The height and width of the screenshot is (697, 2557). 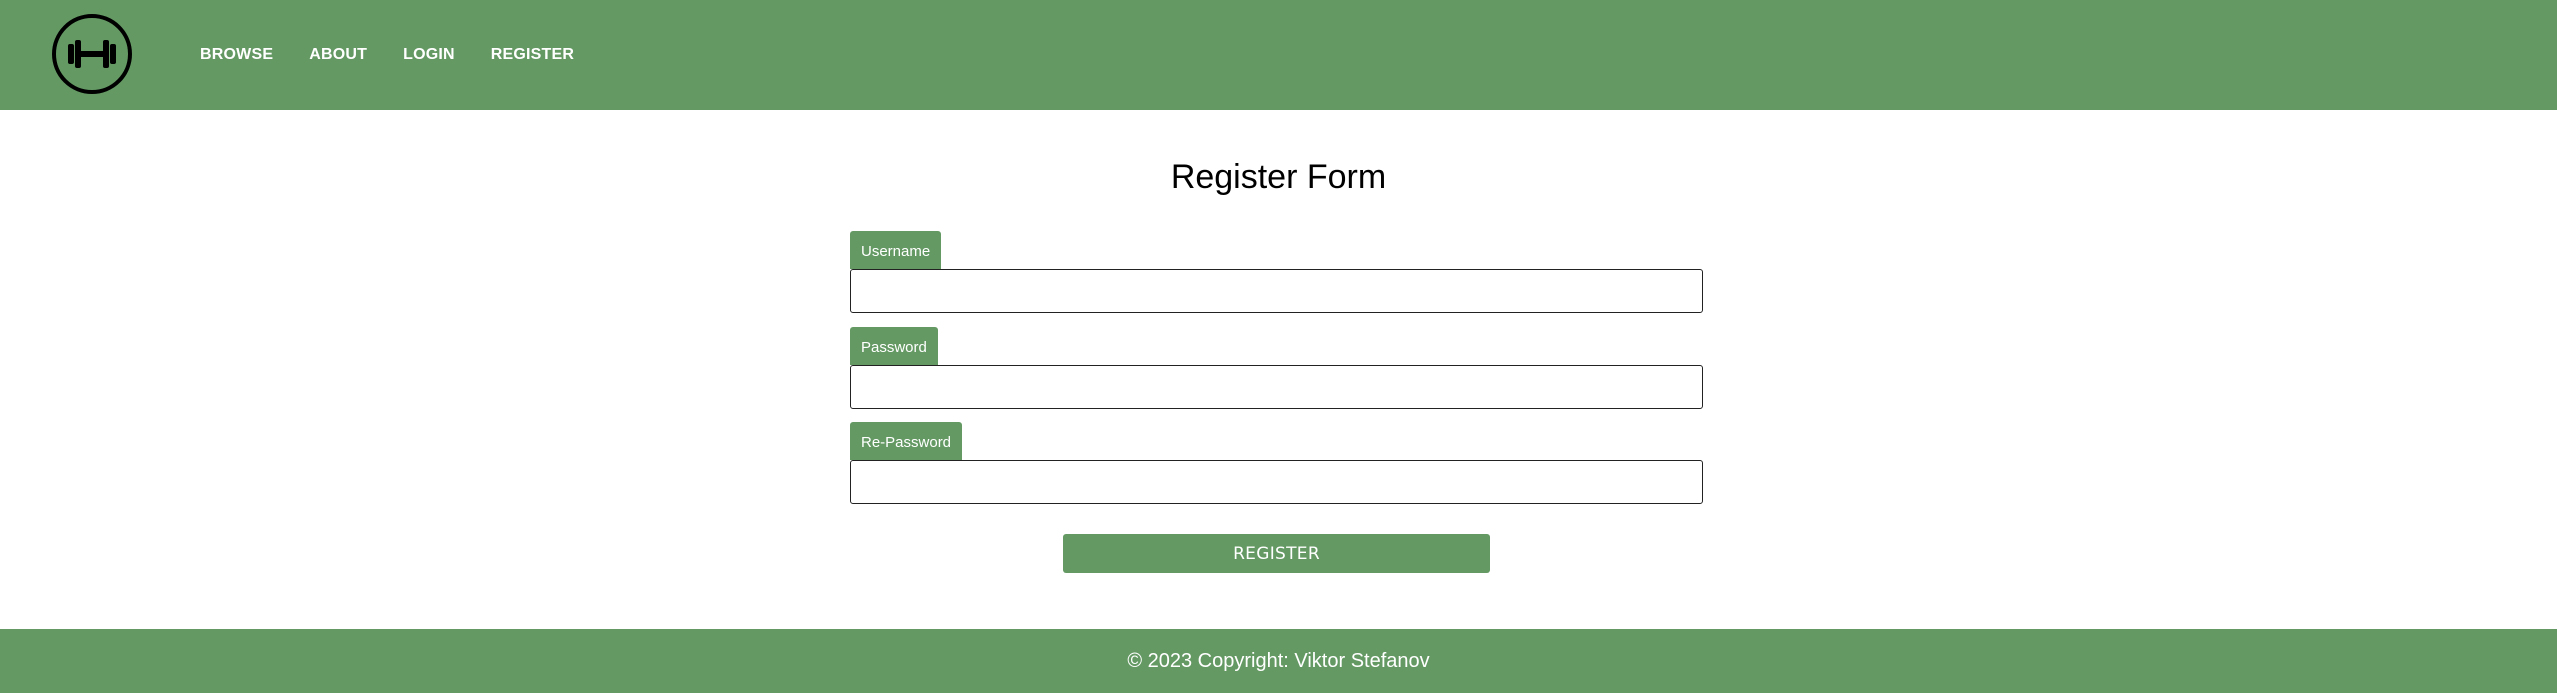 What do you see at coordinates (429, 55) in the screenshot?
I see `nav-login: LOGIN` at bounding box center [429, 55].